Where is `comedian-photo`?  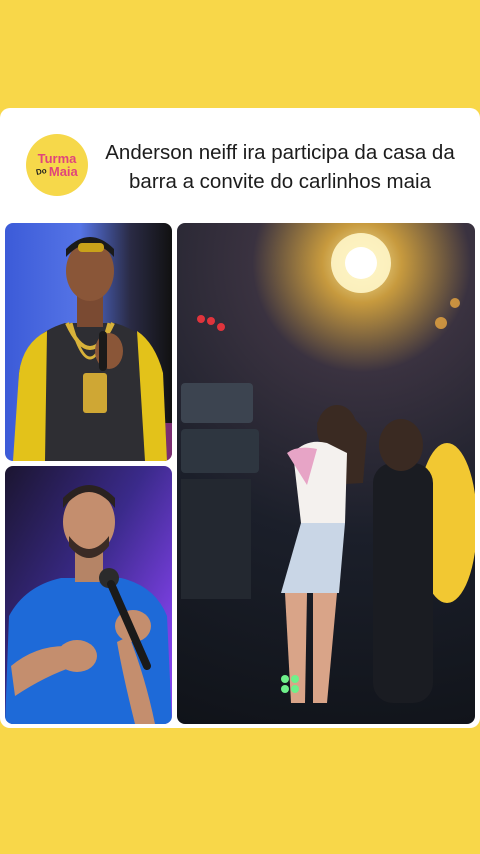
comedian-photo is located at coordinates (88, 595).